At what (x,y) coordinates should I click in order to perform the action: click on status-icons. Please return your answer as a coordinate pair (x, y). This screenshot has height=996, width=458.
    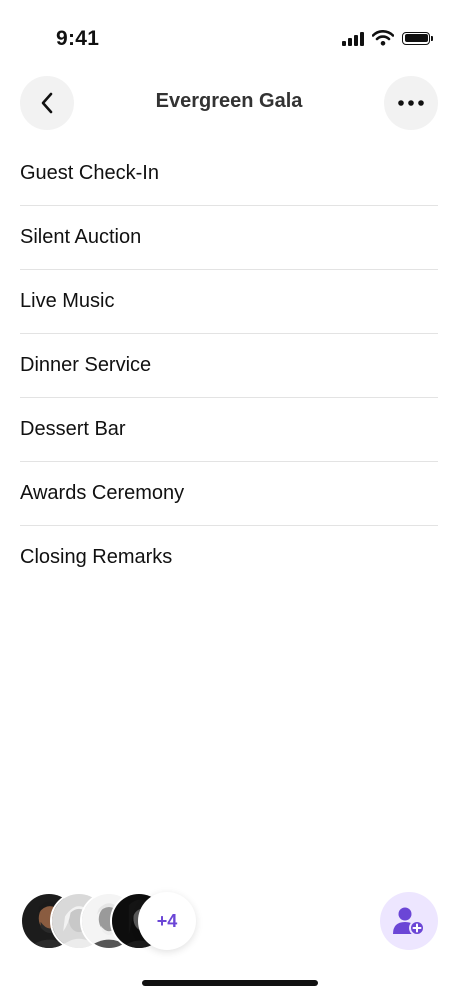
    Looking at the image, I should click on (387, 38).